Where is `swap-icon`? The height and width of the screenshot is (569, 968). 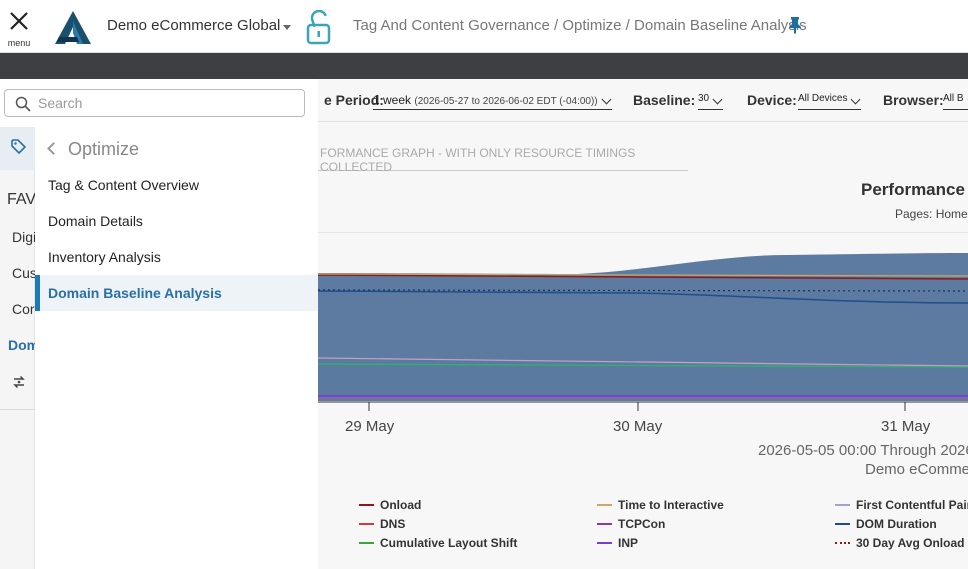
swap-icon is located at coordinates (19, 382).